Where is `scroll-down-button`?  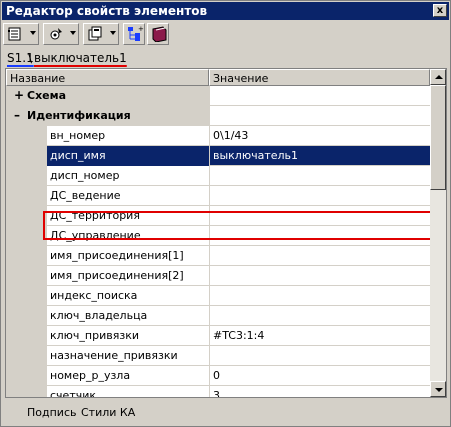 scroll-down-button is located at coordinates (438, 389).